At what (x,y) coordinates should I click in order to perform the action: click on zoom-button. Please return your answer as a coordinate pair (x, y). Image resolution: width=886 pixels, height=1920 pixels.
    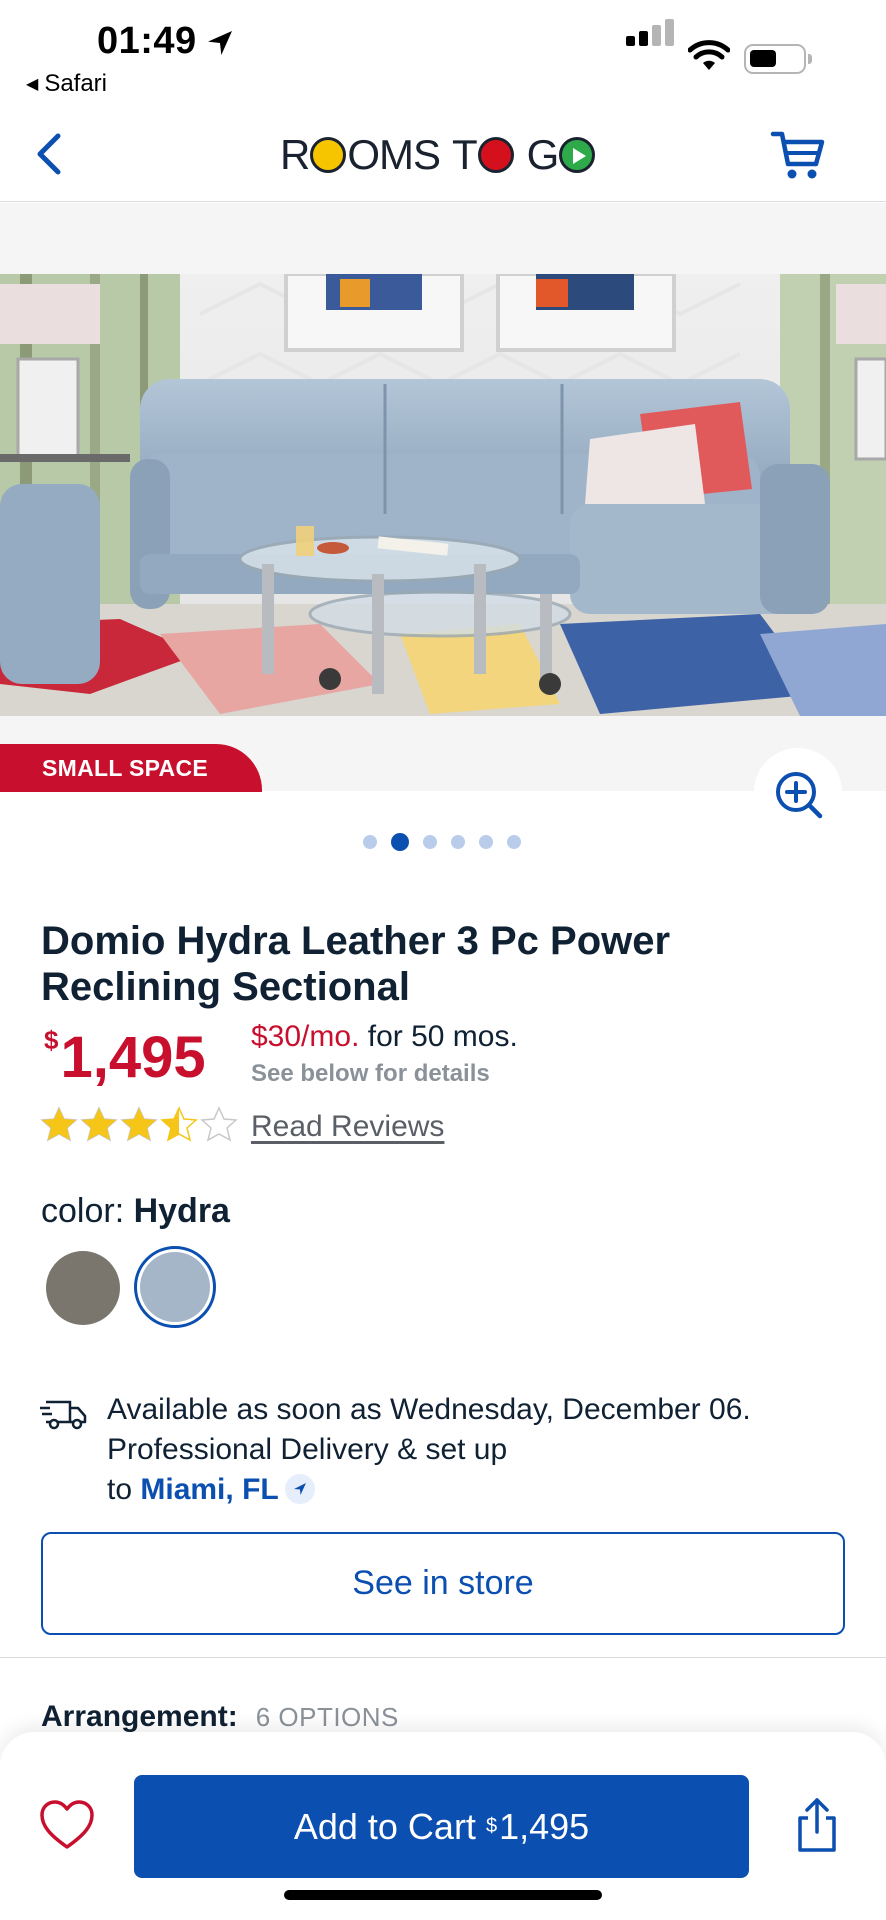
    Looking at the image, I should click on (798, 792).